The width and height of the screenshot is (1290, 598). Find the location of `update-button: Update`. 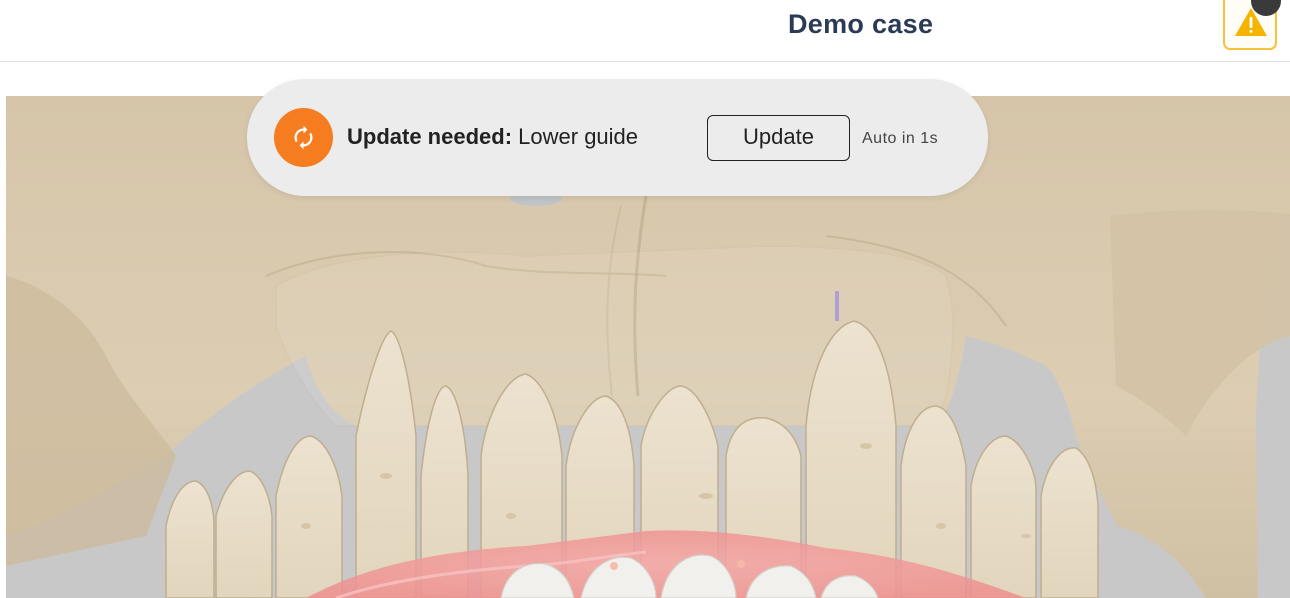

update-button: Update is located at coordinates (778, 138).